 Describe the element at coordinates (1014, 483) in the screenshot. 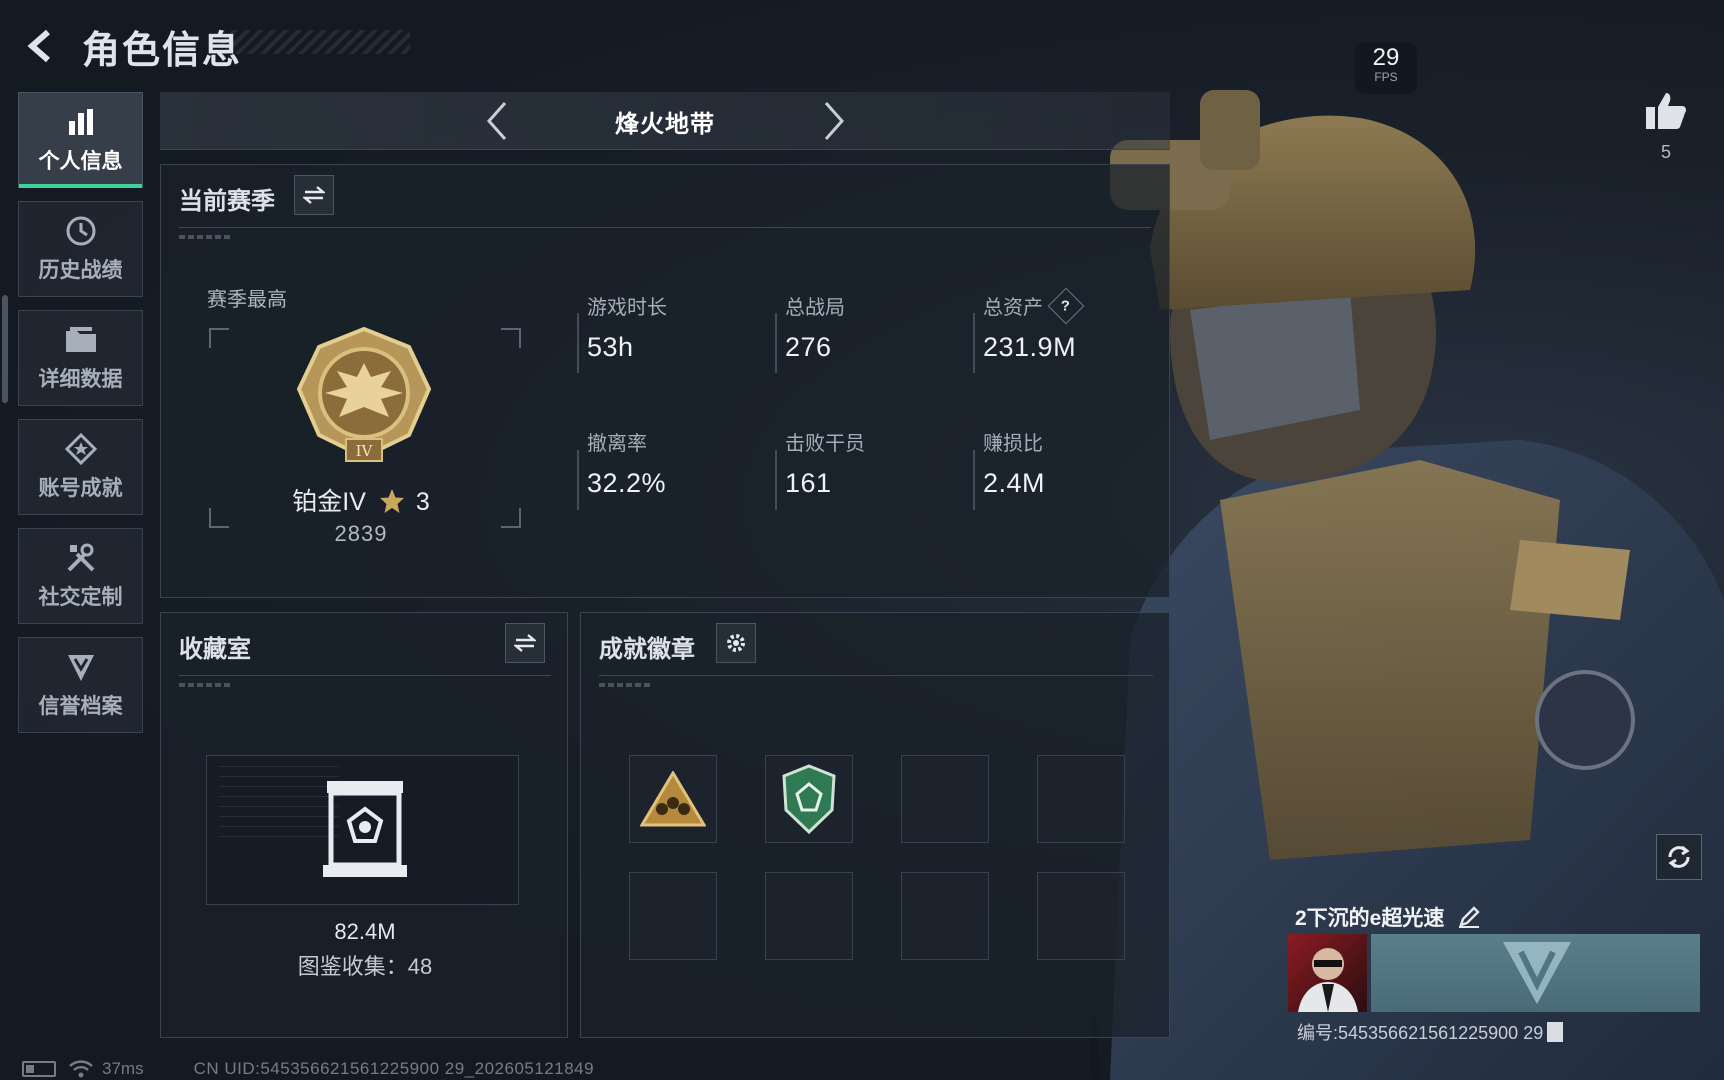

I see `stat-value: 2.4M` at that location.